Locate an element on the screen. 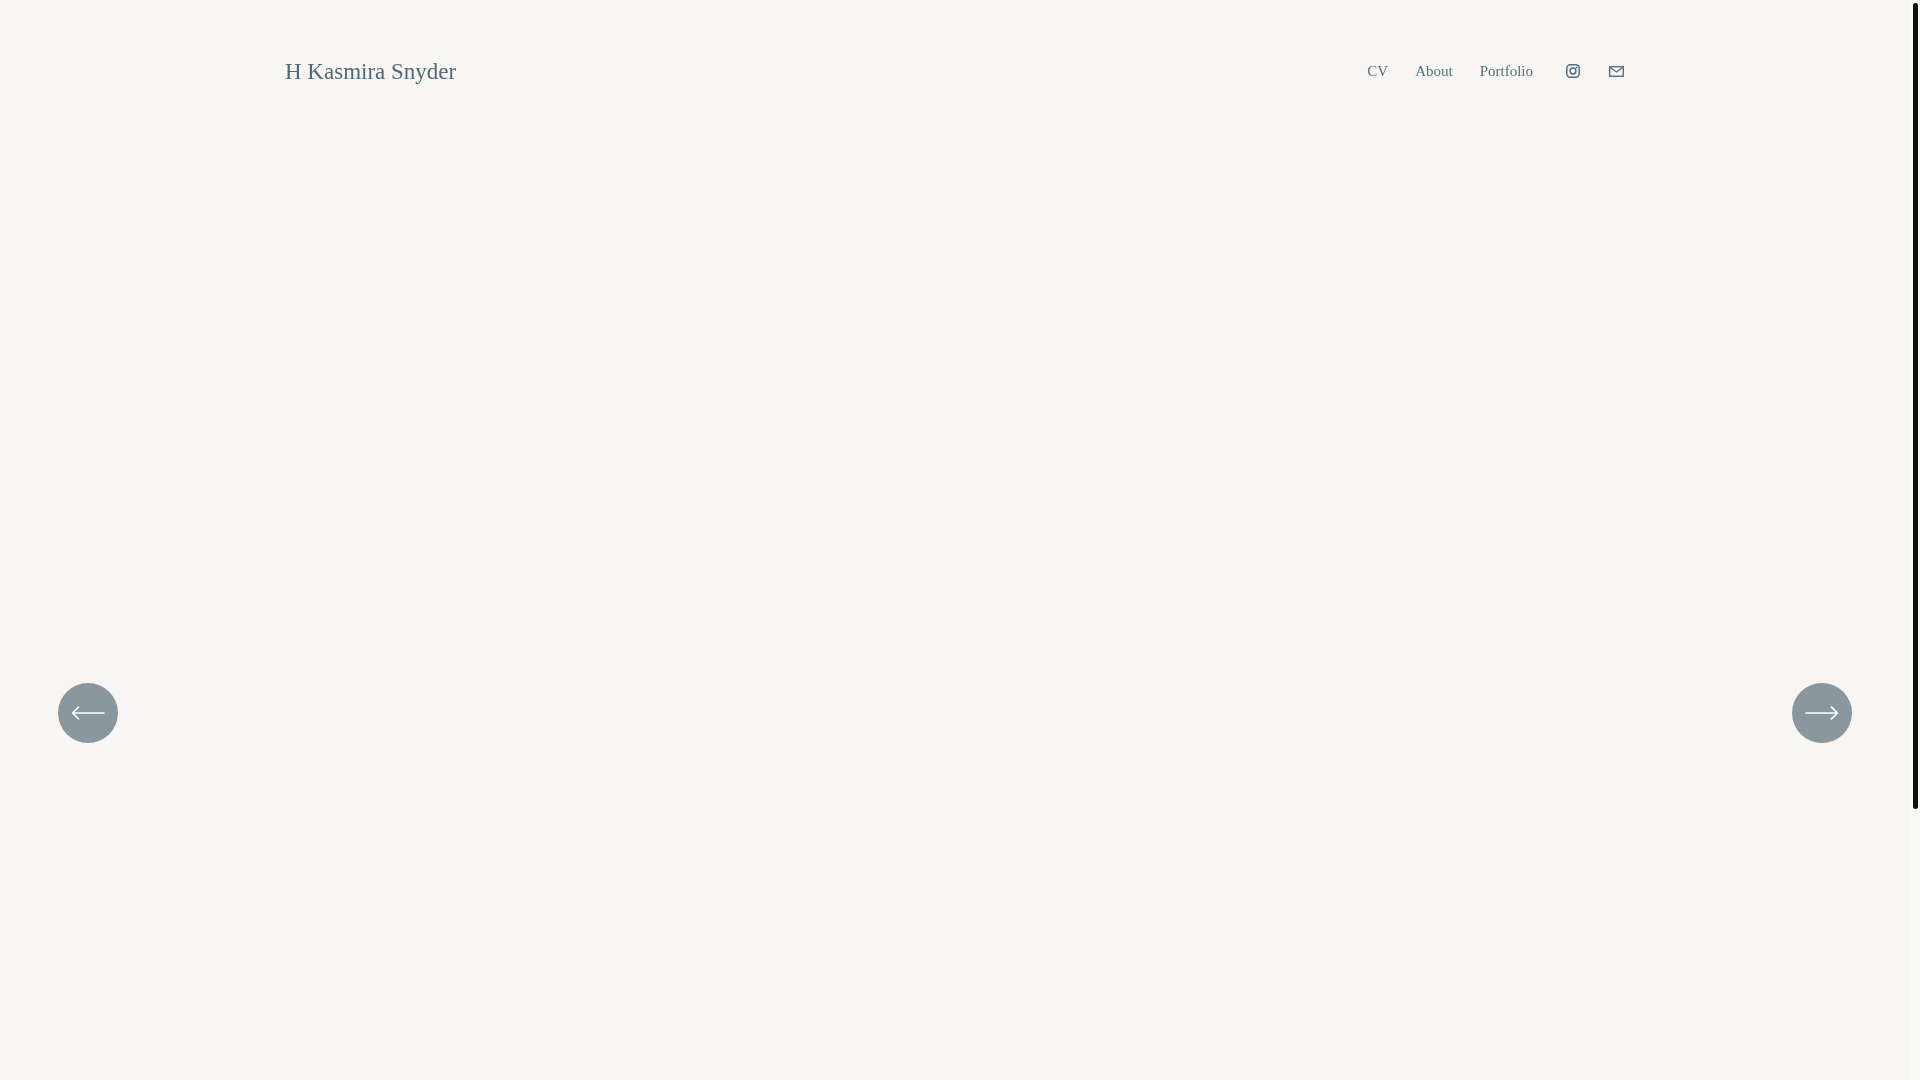  left-arrow-icon is located at coordinates (88, 713).